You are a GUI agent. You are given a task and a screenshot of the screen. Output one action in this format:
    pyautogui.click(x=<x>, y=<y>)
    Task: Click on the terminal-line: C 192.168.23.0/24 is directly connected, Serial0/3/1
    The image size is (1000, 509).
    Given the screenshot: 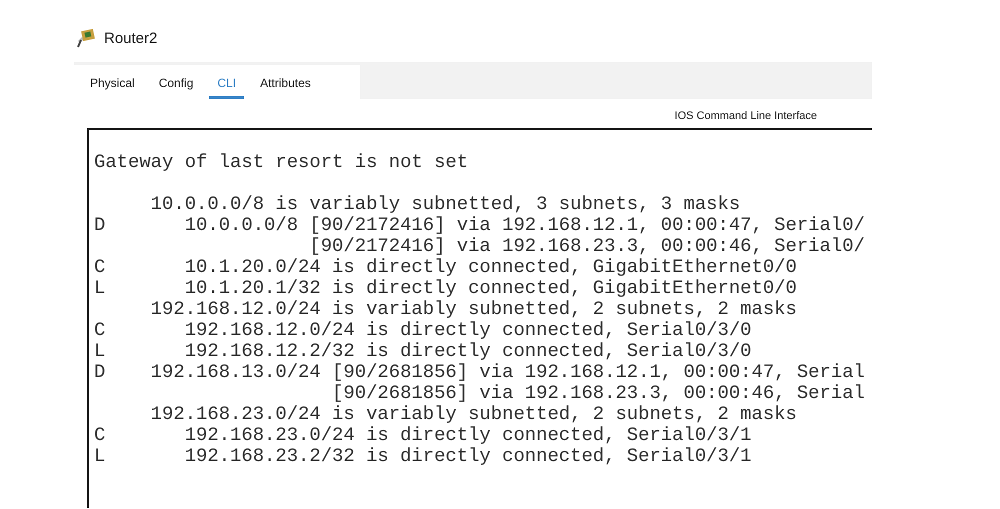 What is the action you would take?
    pyautogui.click(x=423, y=435)
    